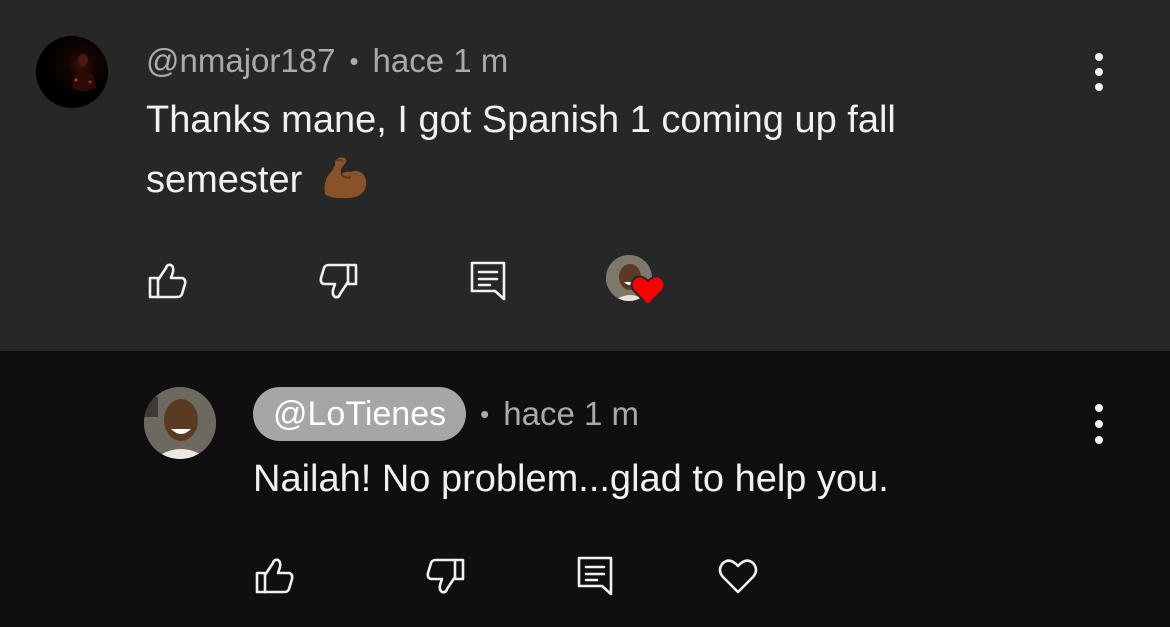 This screenshot has height=627, width=1170. Describe the element at coordinates (360, 414) in the screenshot. I see `comment-author-handle: @LoTienes` at that location.